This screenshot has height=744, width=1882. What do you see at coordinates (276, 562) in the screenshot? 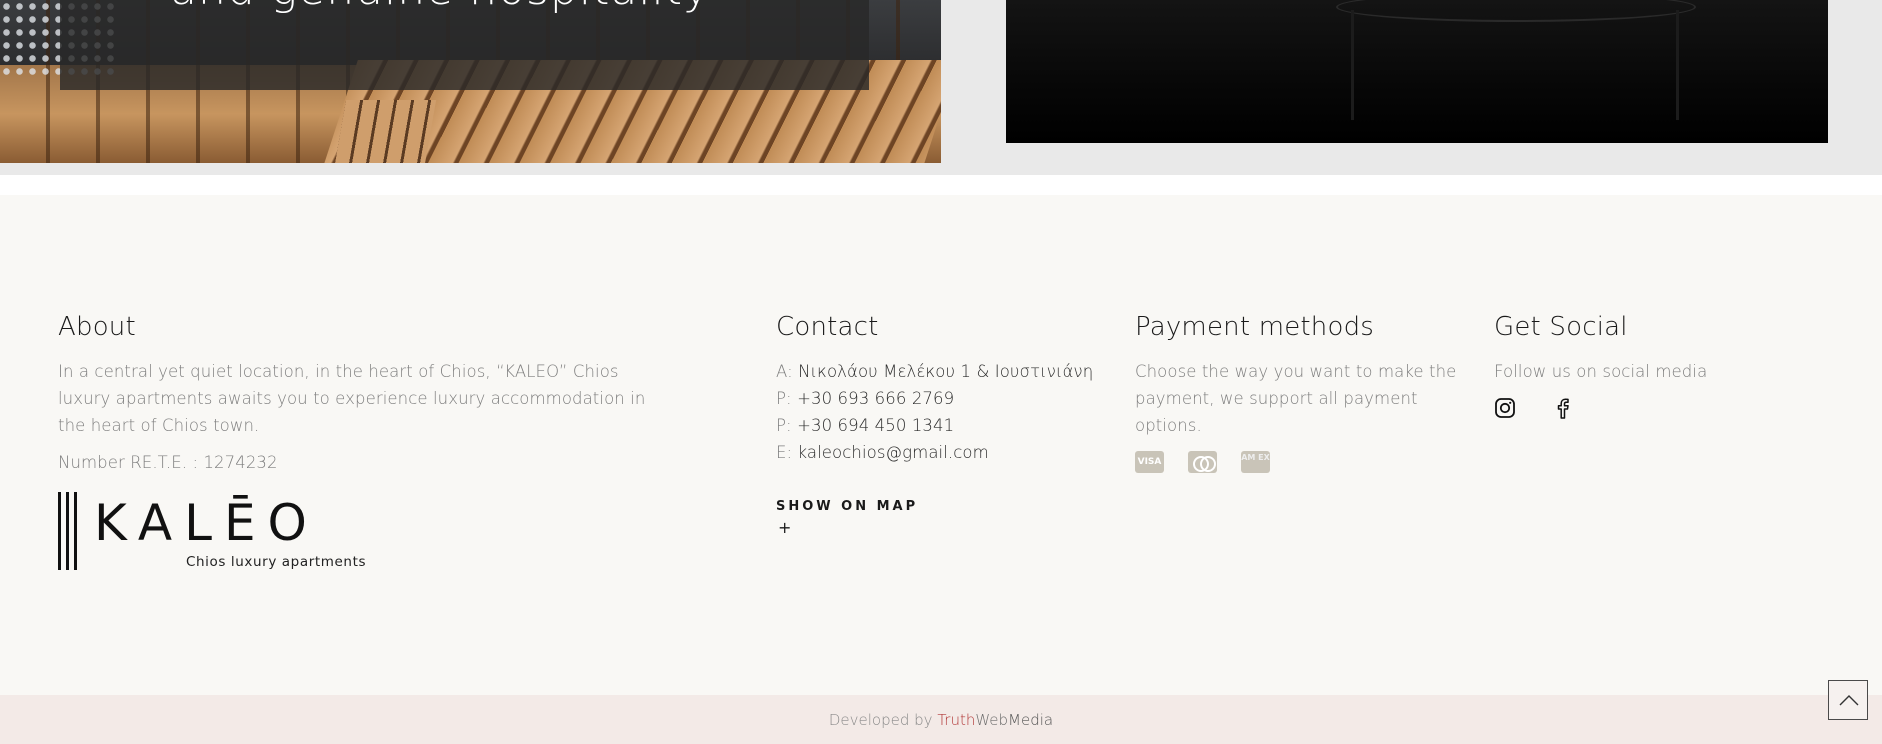
I see `logo-subtitle: Chios luxury apartments` at bounding box center [276, 562].